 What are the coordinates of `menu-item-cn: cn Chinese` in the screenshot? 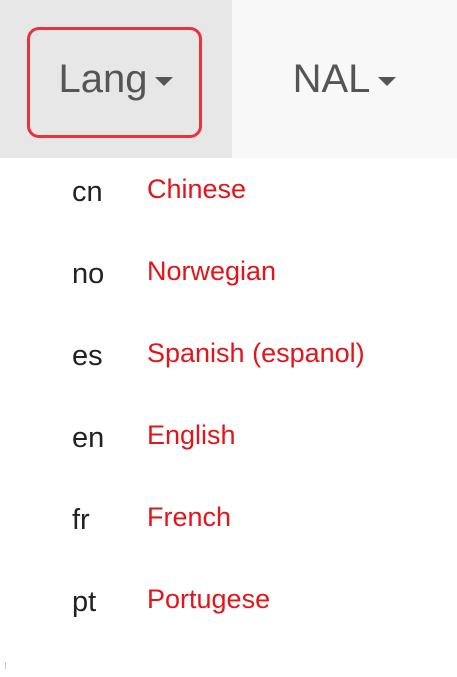 It's located at (228, 199).